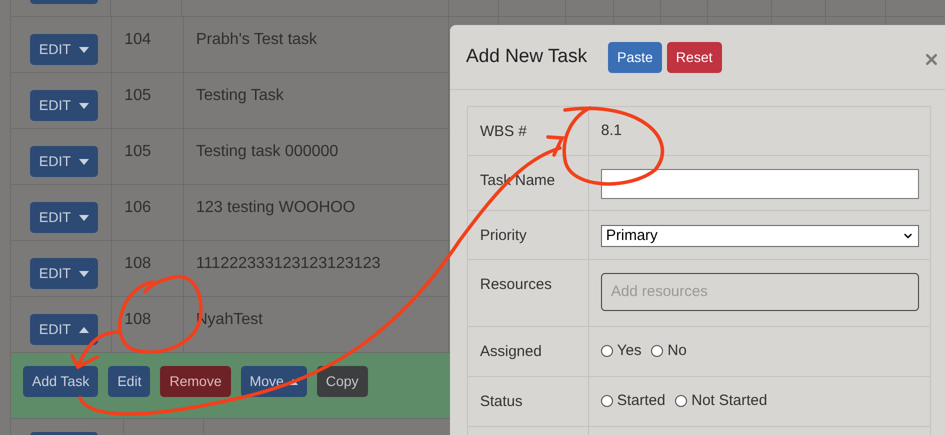  Describe the element at coordinates (621, 351) in the screenshot. I see `radio-option: Yes` at that location.